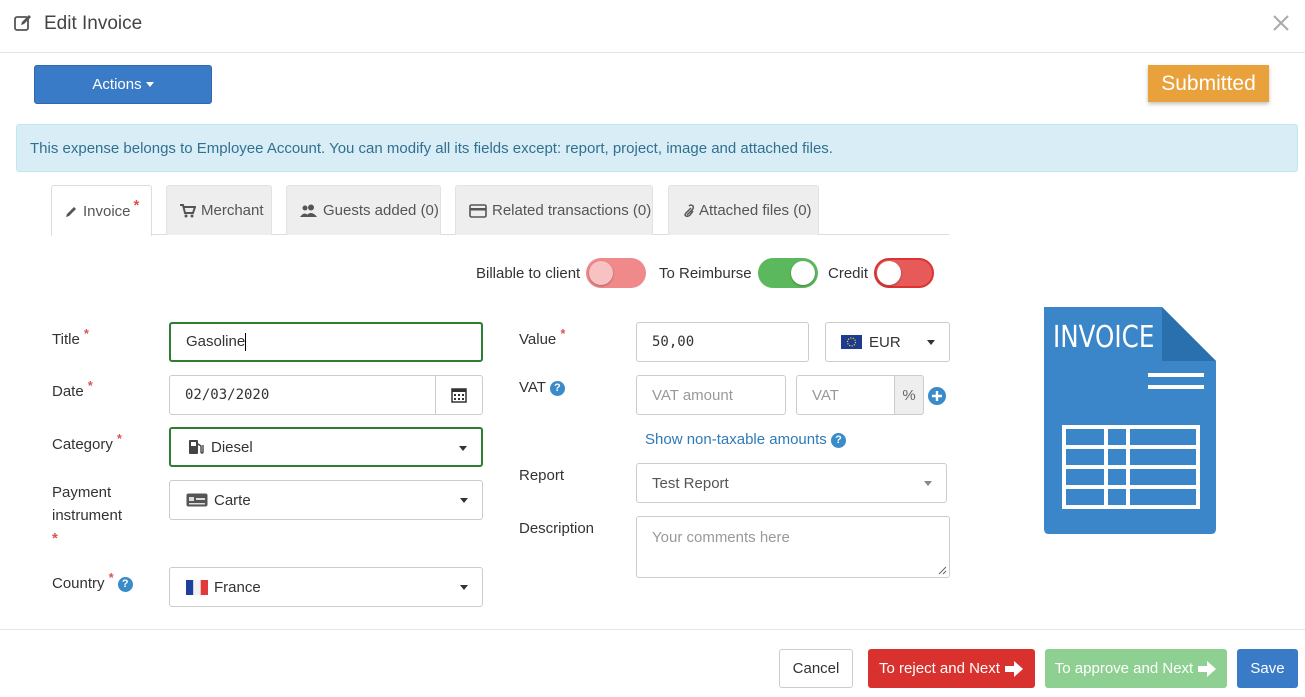 The image size is (1305, 697). Describe the element at coordinates (117, 84) in the screenshot. I see `actions-label: Actions` at that location.